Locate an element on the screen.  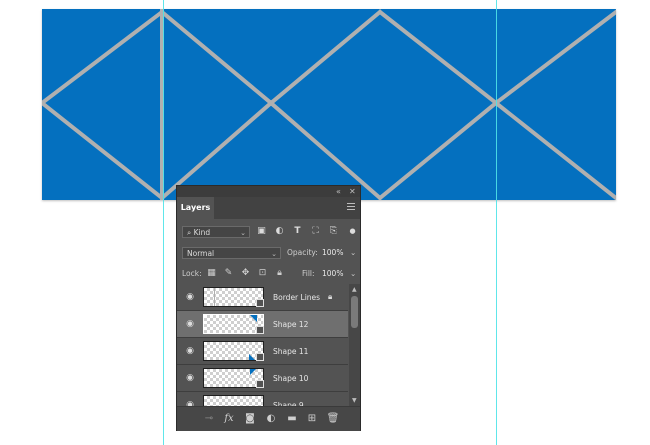
layer-row-shape-12: ◉ Shape 12 is located at coordinates (262, 324).